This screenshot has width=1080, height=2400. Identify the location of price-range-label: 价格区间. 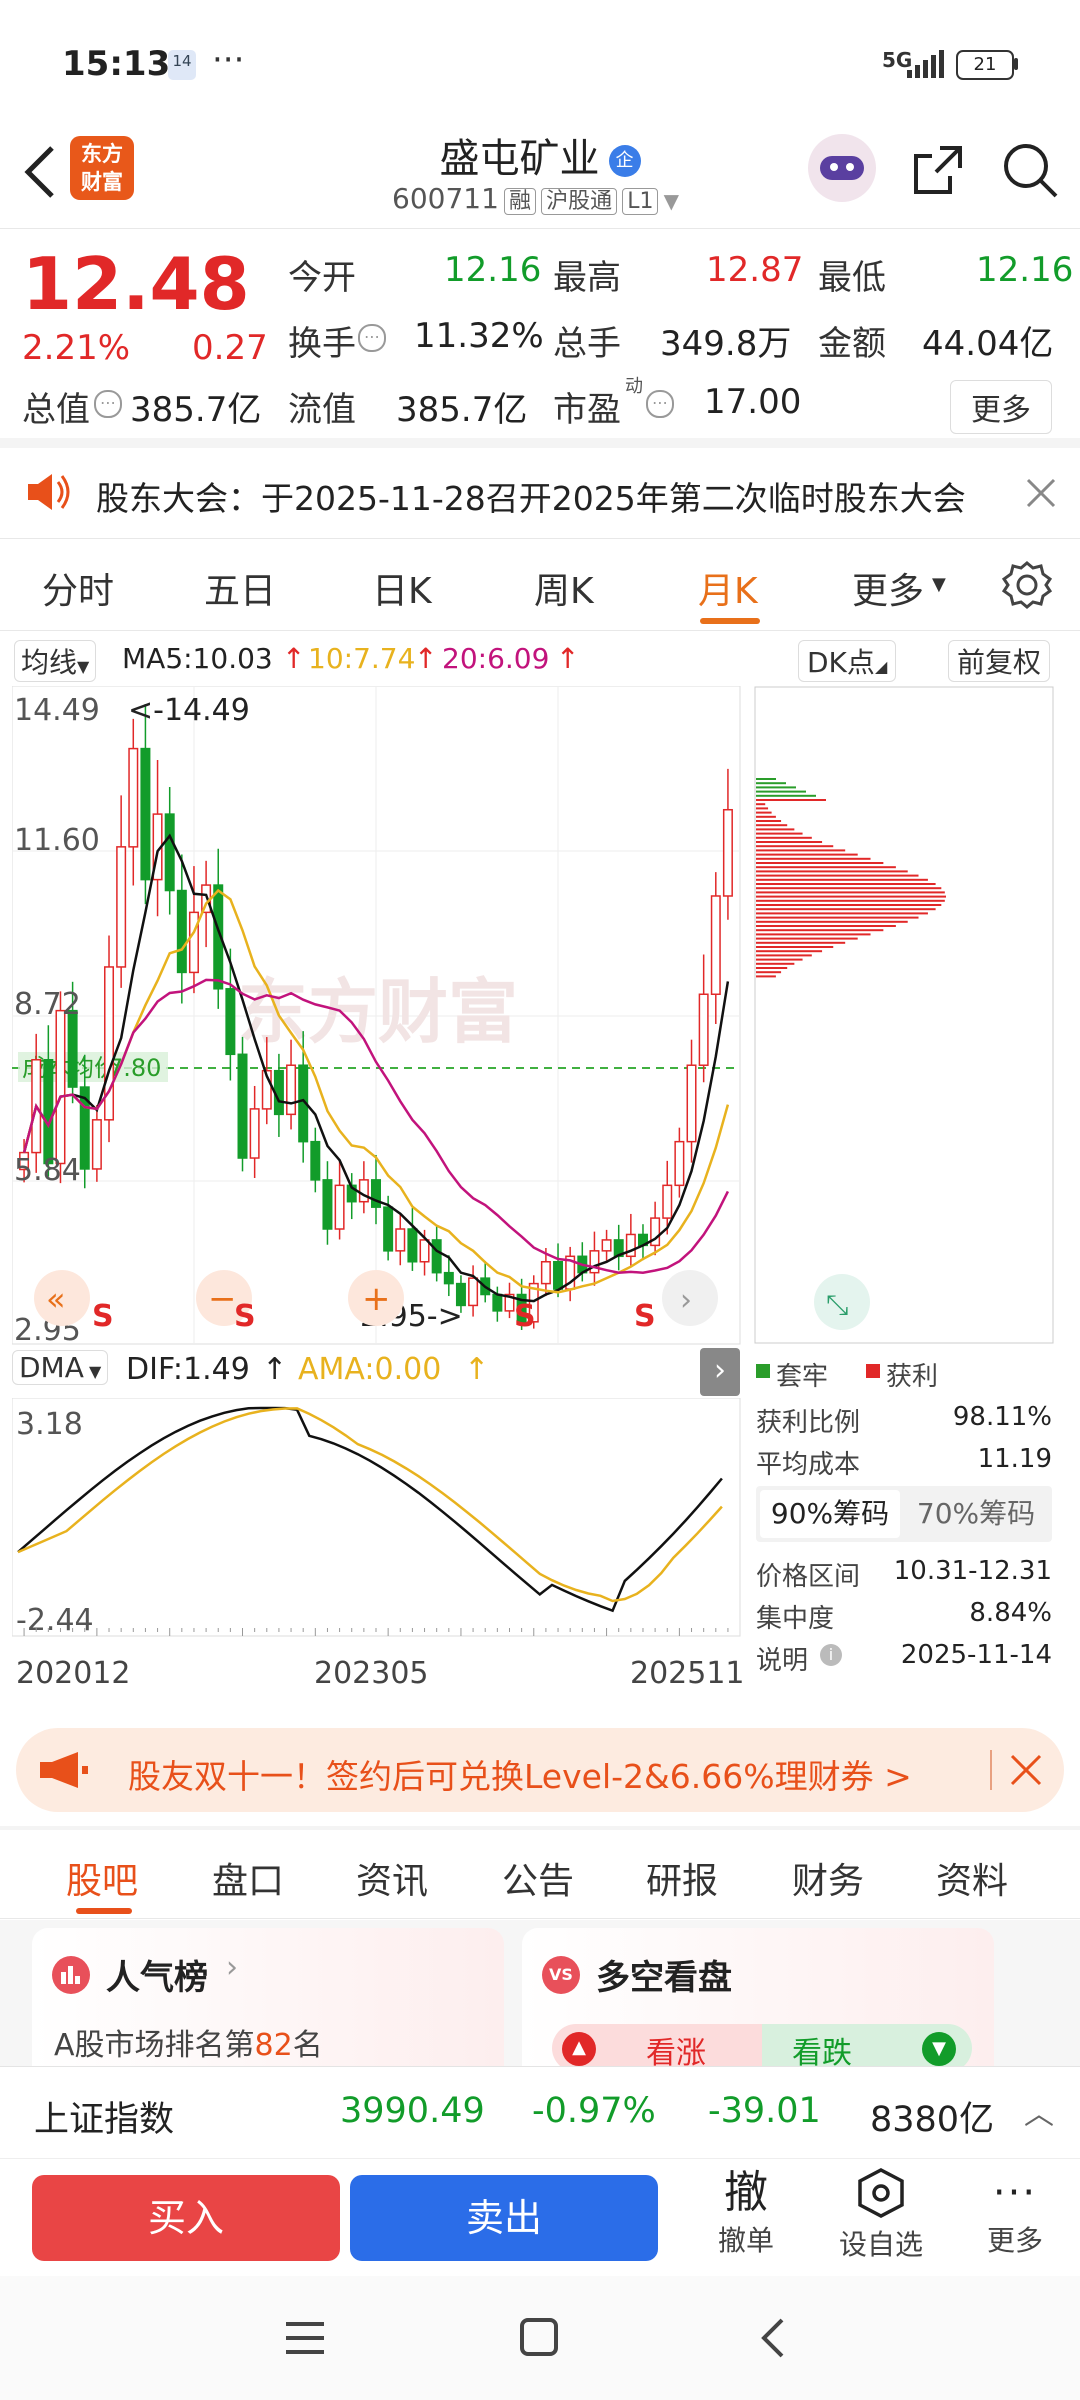
(808, 1577).